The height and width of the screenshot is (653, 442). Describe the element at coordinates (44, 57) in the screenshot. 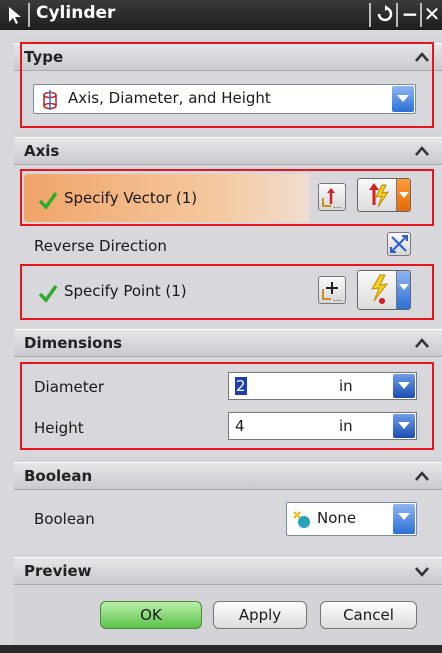

I see `section-title: Type` at that location.